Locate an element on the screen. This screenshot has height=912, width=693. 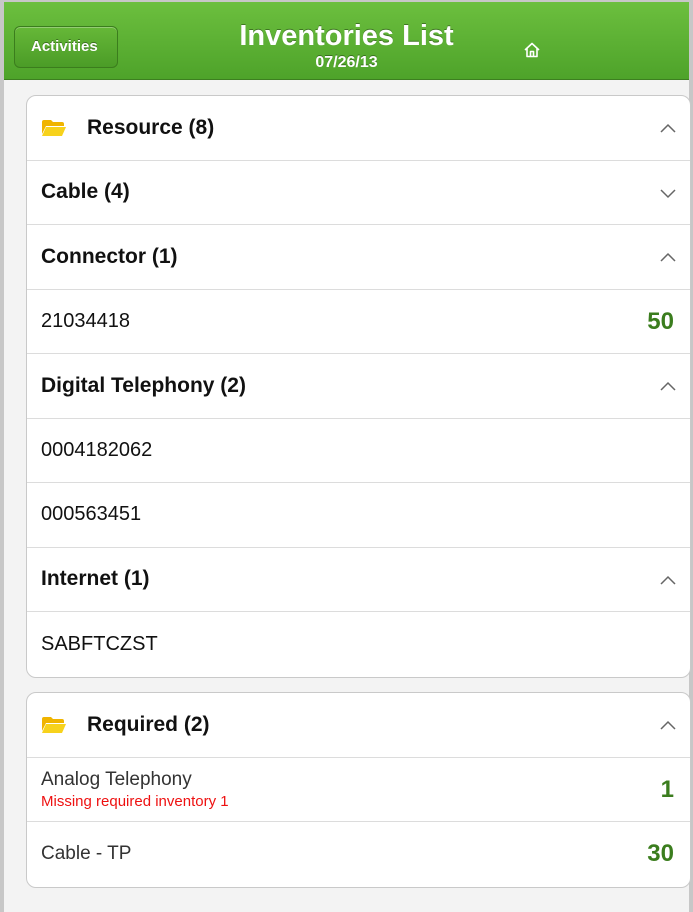
header-bar: Activities Inventories List 07/26/13 is located at coordinates (346, 41).